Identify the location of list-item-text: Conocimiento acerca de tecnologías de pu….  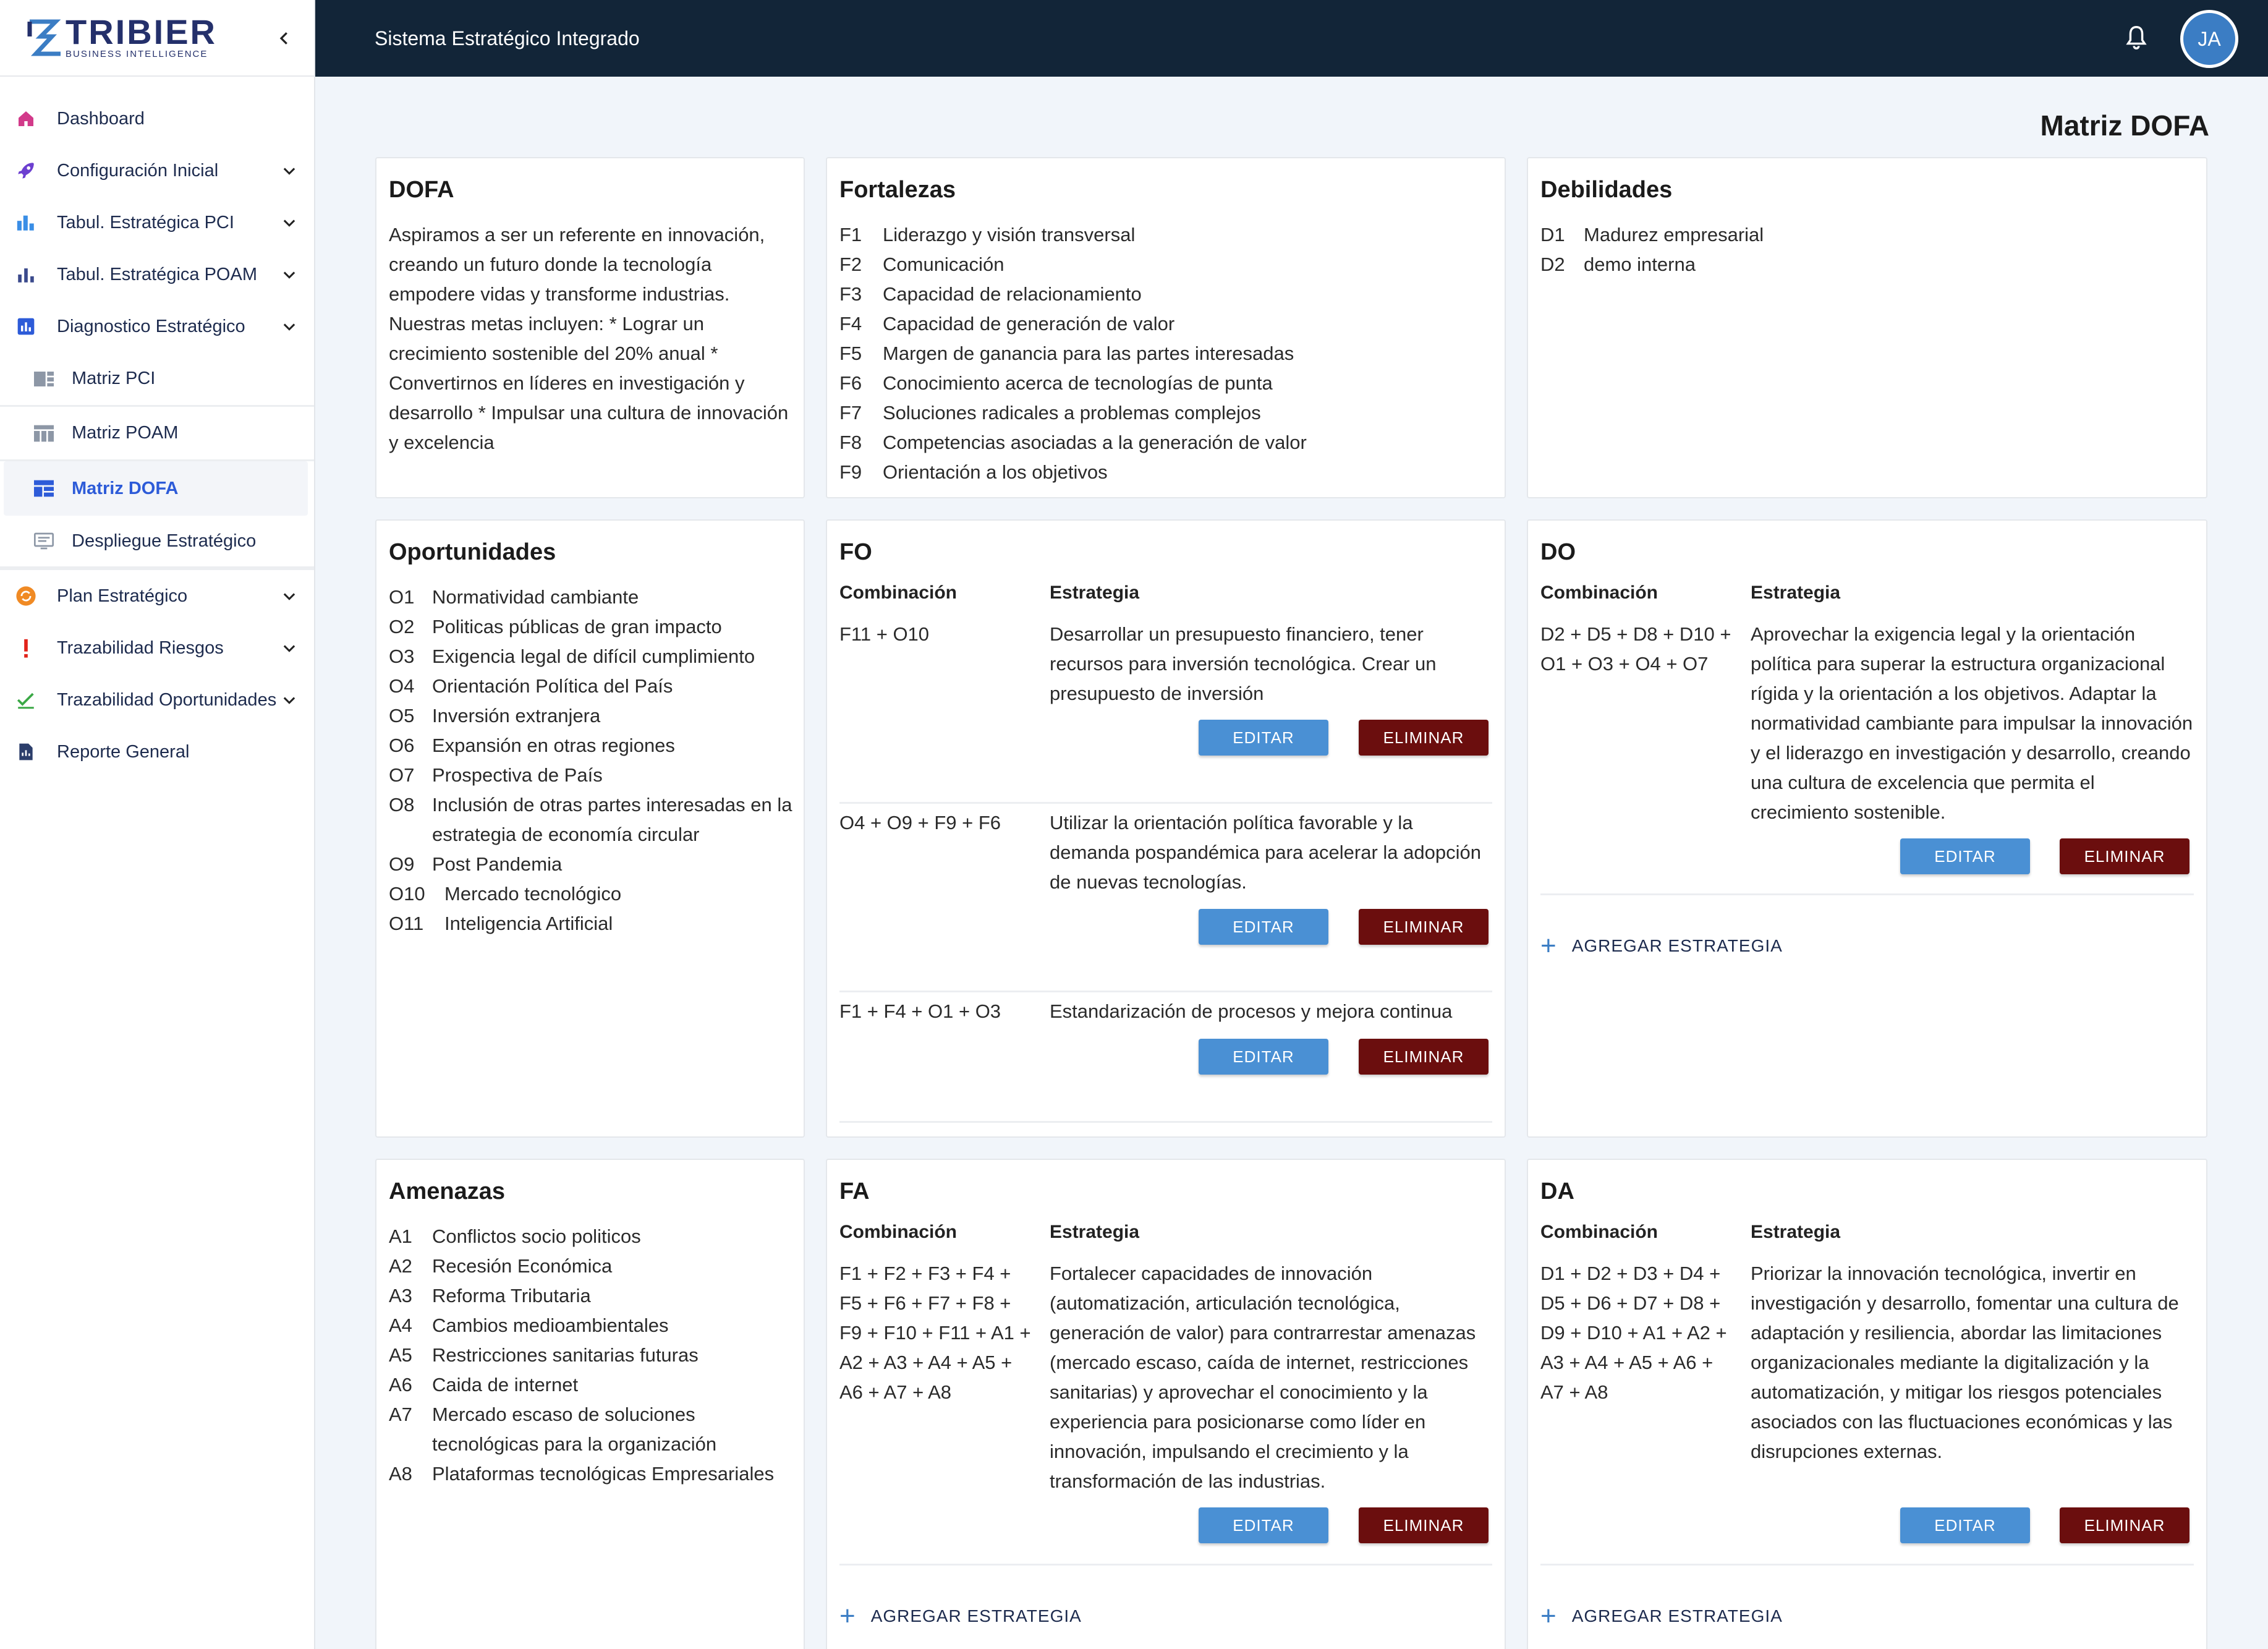
(1078, 383).